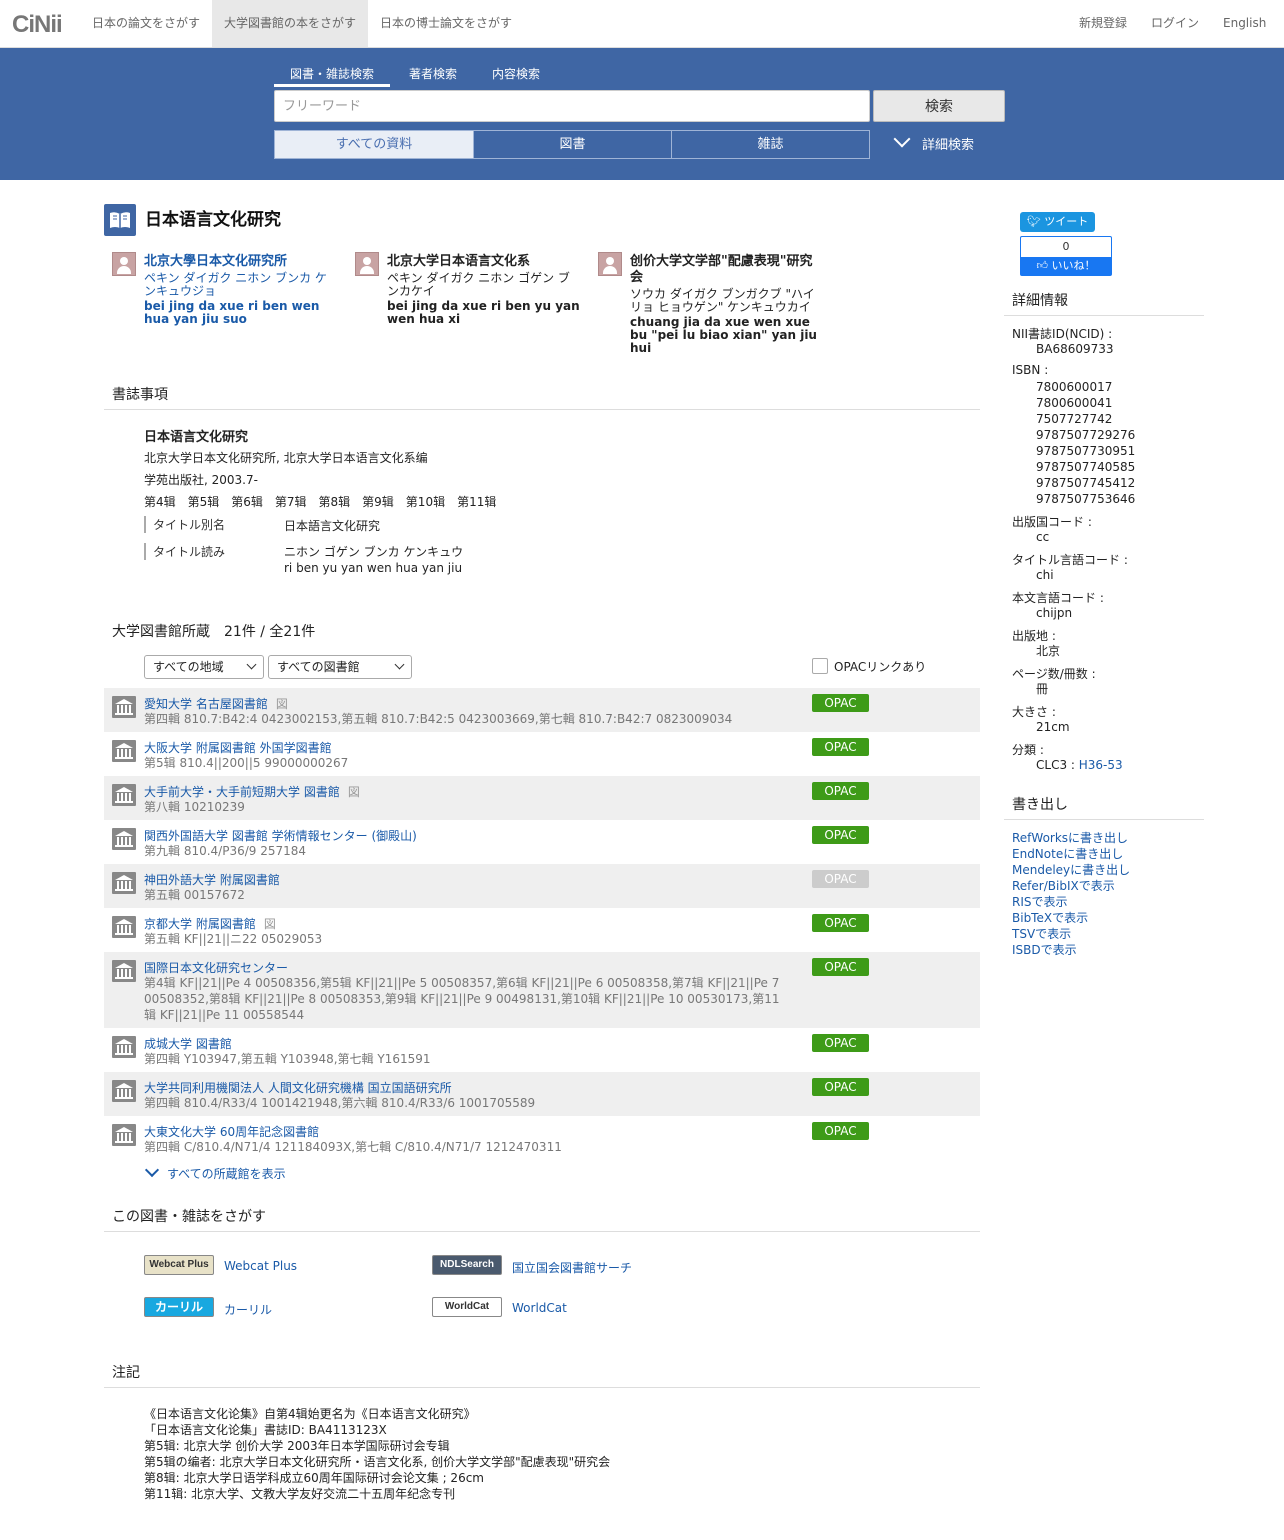 The height and width of the screenshot is (1540, 1284). What do you see at coordinates (241, 285) in the screenshot?
I see `author-kana: ペキン ダイガク ニホン ブンカ ケンキュウジョ` at bounding box center [241, 285].